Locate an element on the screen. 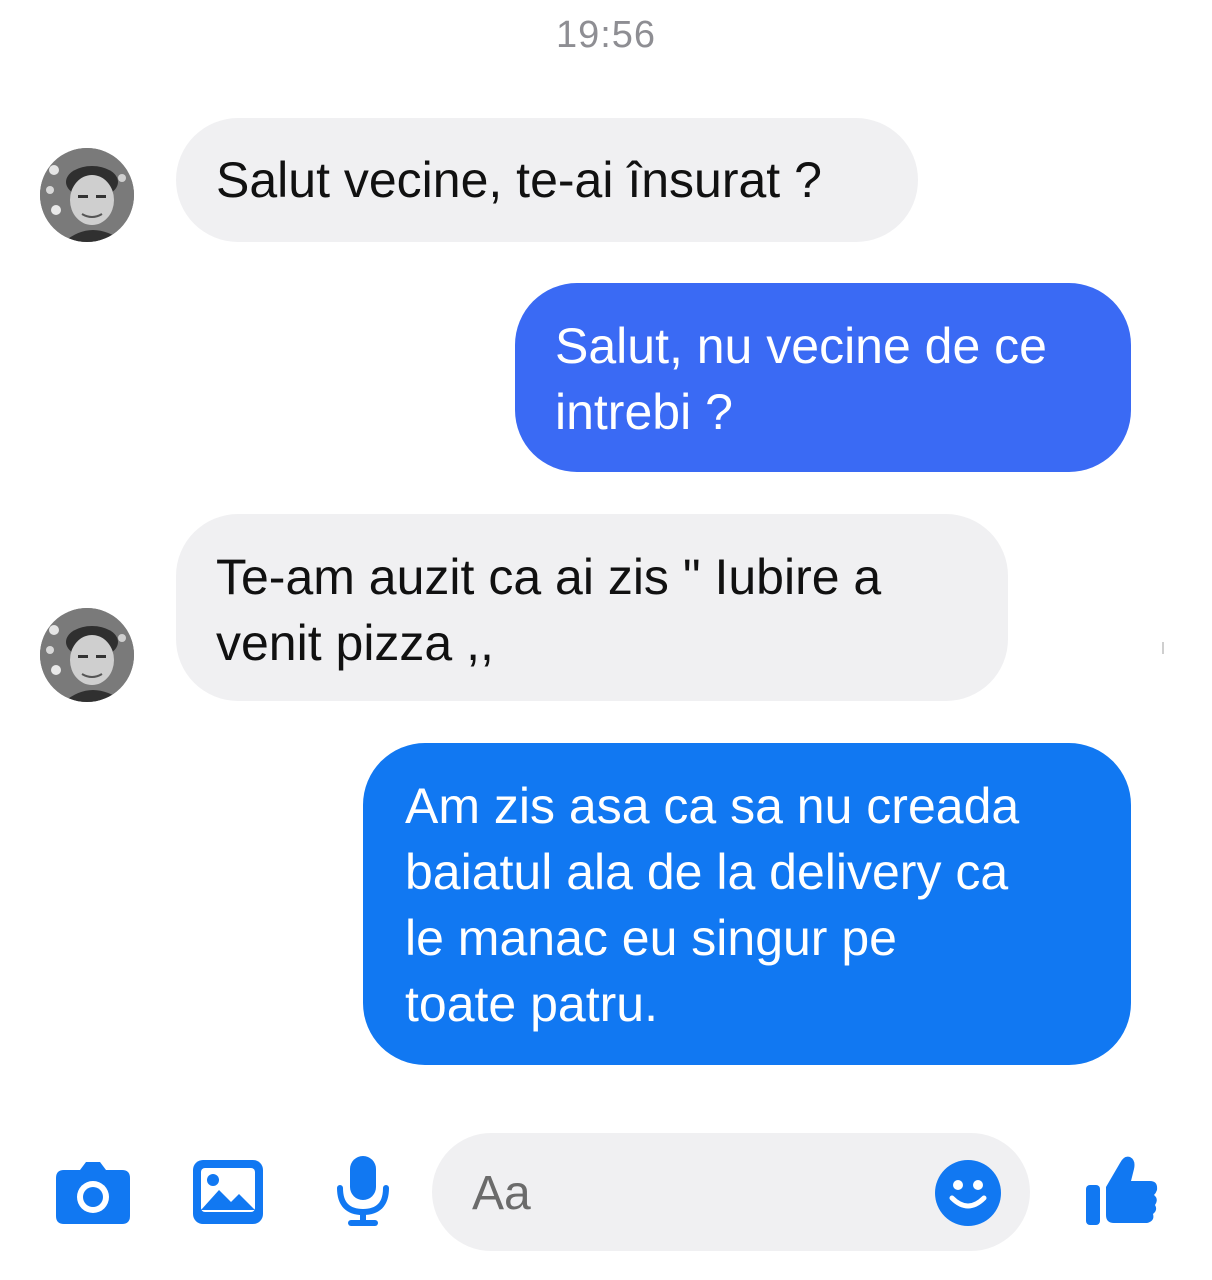 This screenshot has width=1212, height=1280. thumbs-up-icon is located at coordinates (1123, 1190).